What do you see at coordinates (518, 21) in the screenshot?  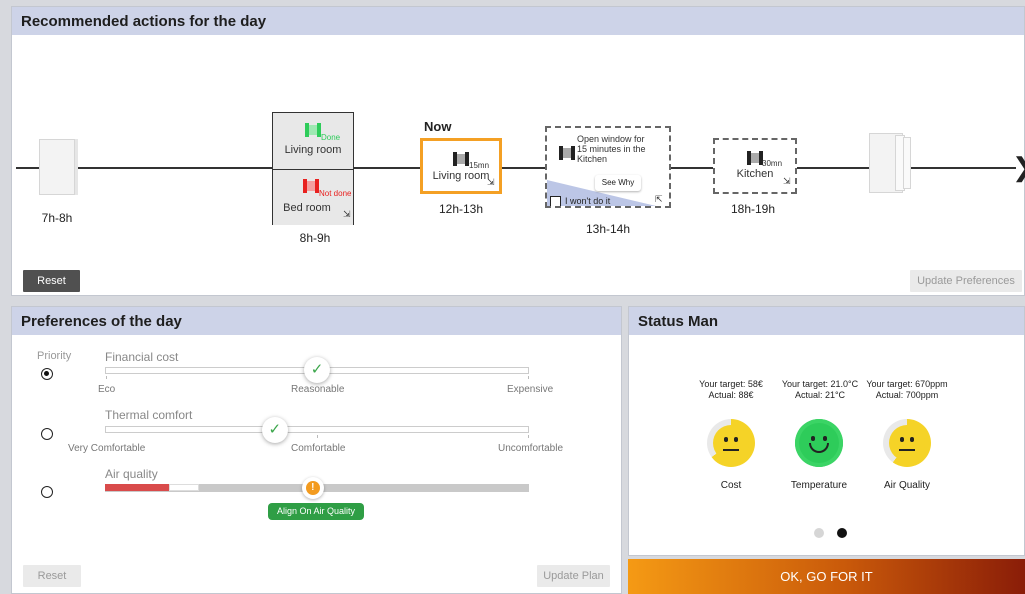 I see `recommended-actions-title: Recommended actions for the day` at bounding box center [518, 21].